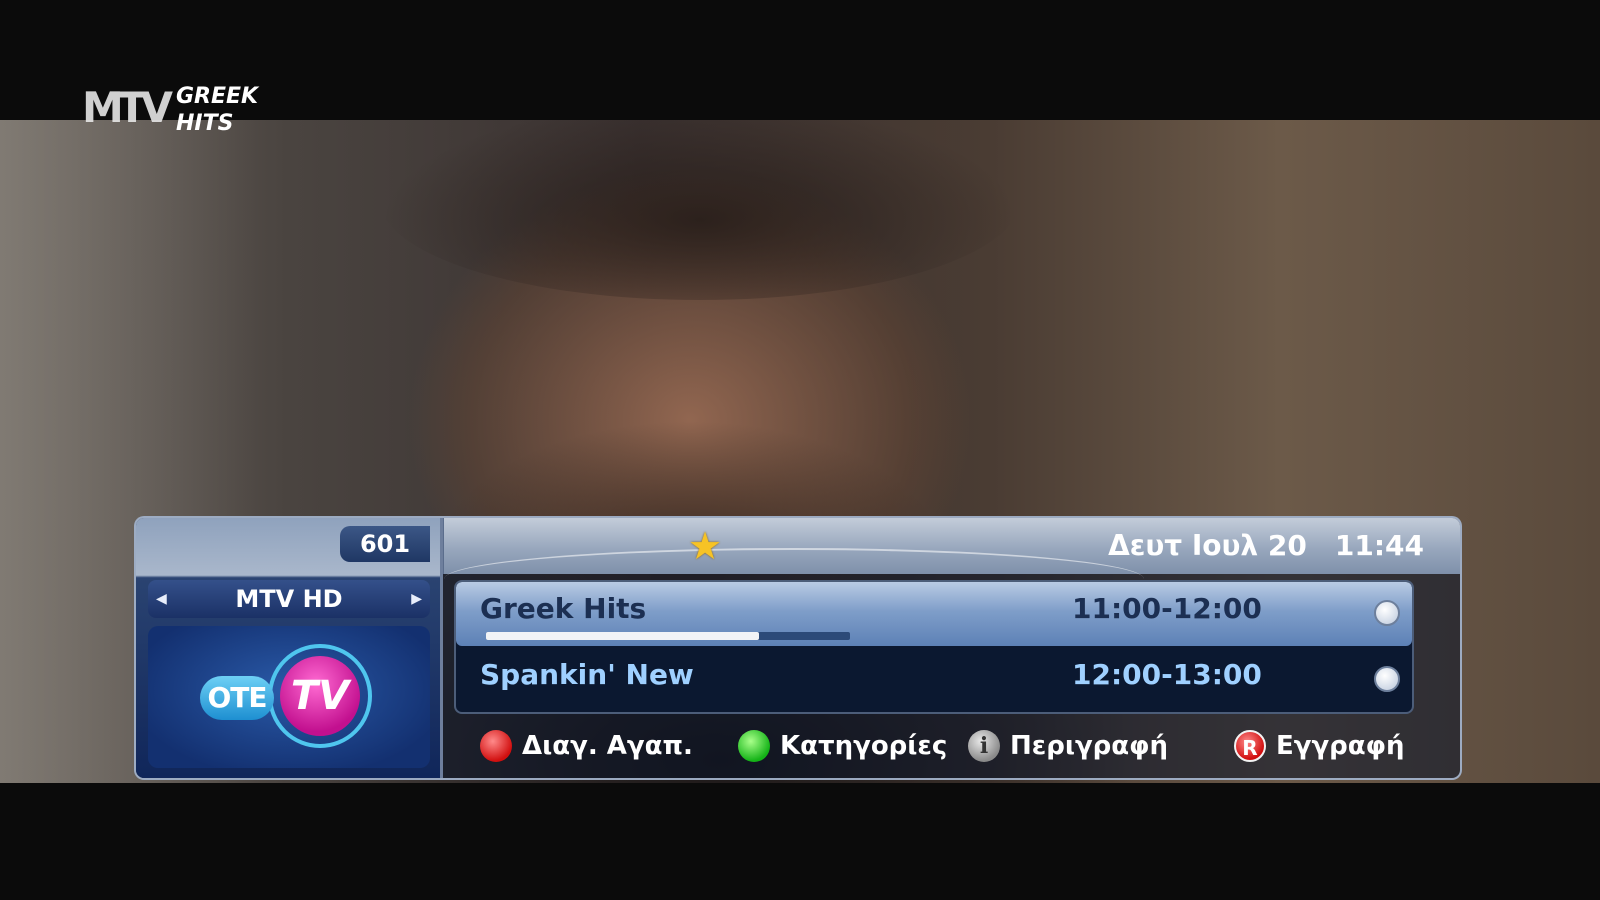 The width and height of the screenshot is (1600, 900). I want to click on channel-name: MTV HD, so click(289, 599).